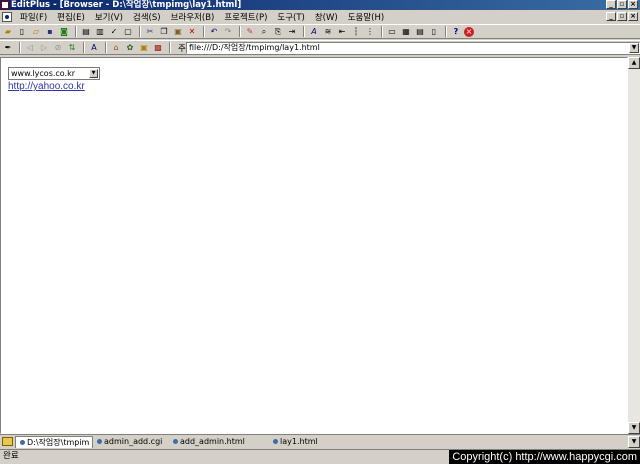  I want to click on refresh-icon: ⇅, so click(72, 47).